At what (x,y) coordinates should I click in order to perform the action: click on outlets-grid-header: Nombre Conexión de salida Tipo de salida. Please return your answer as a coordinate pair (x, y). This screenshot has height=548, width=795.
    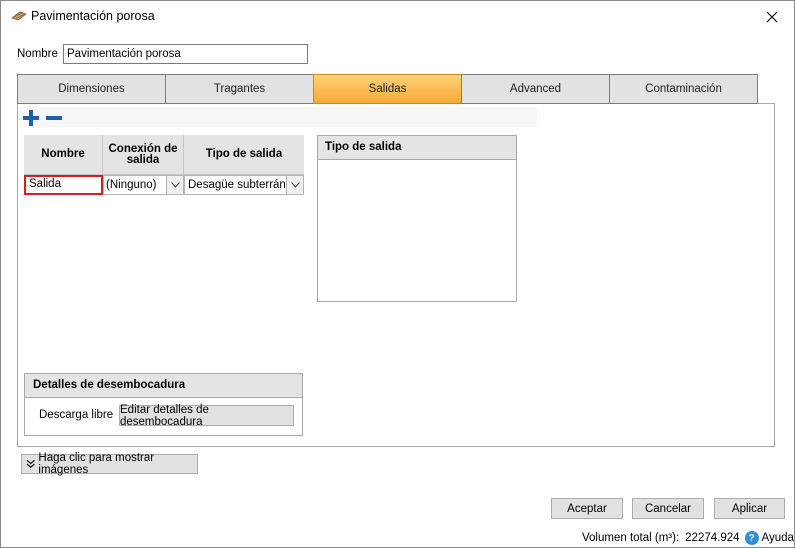
    Looking at the image, I should click on (164, 155).